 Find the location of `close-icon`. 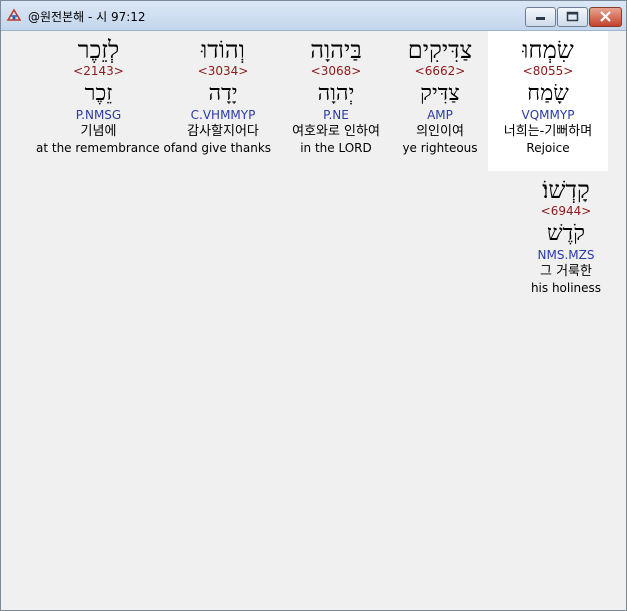

close-icon is located at coordinates (605, 16).